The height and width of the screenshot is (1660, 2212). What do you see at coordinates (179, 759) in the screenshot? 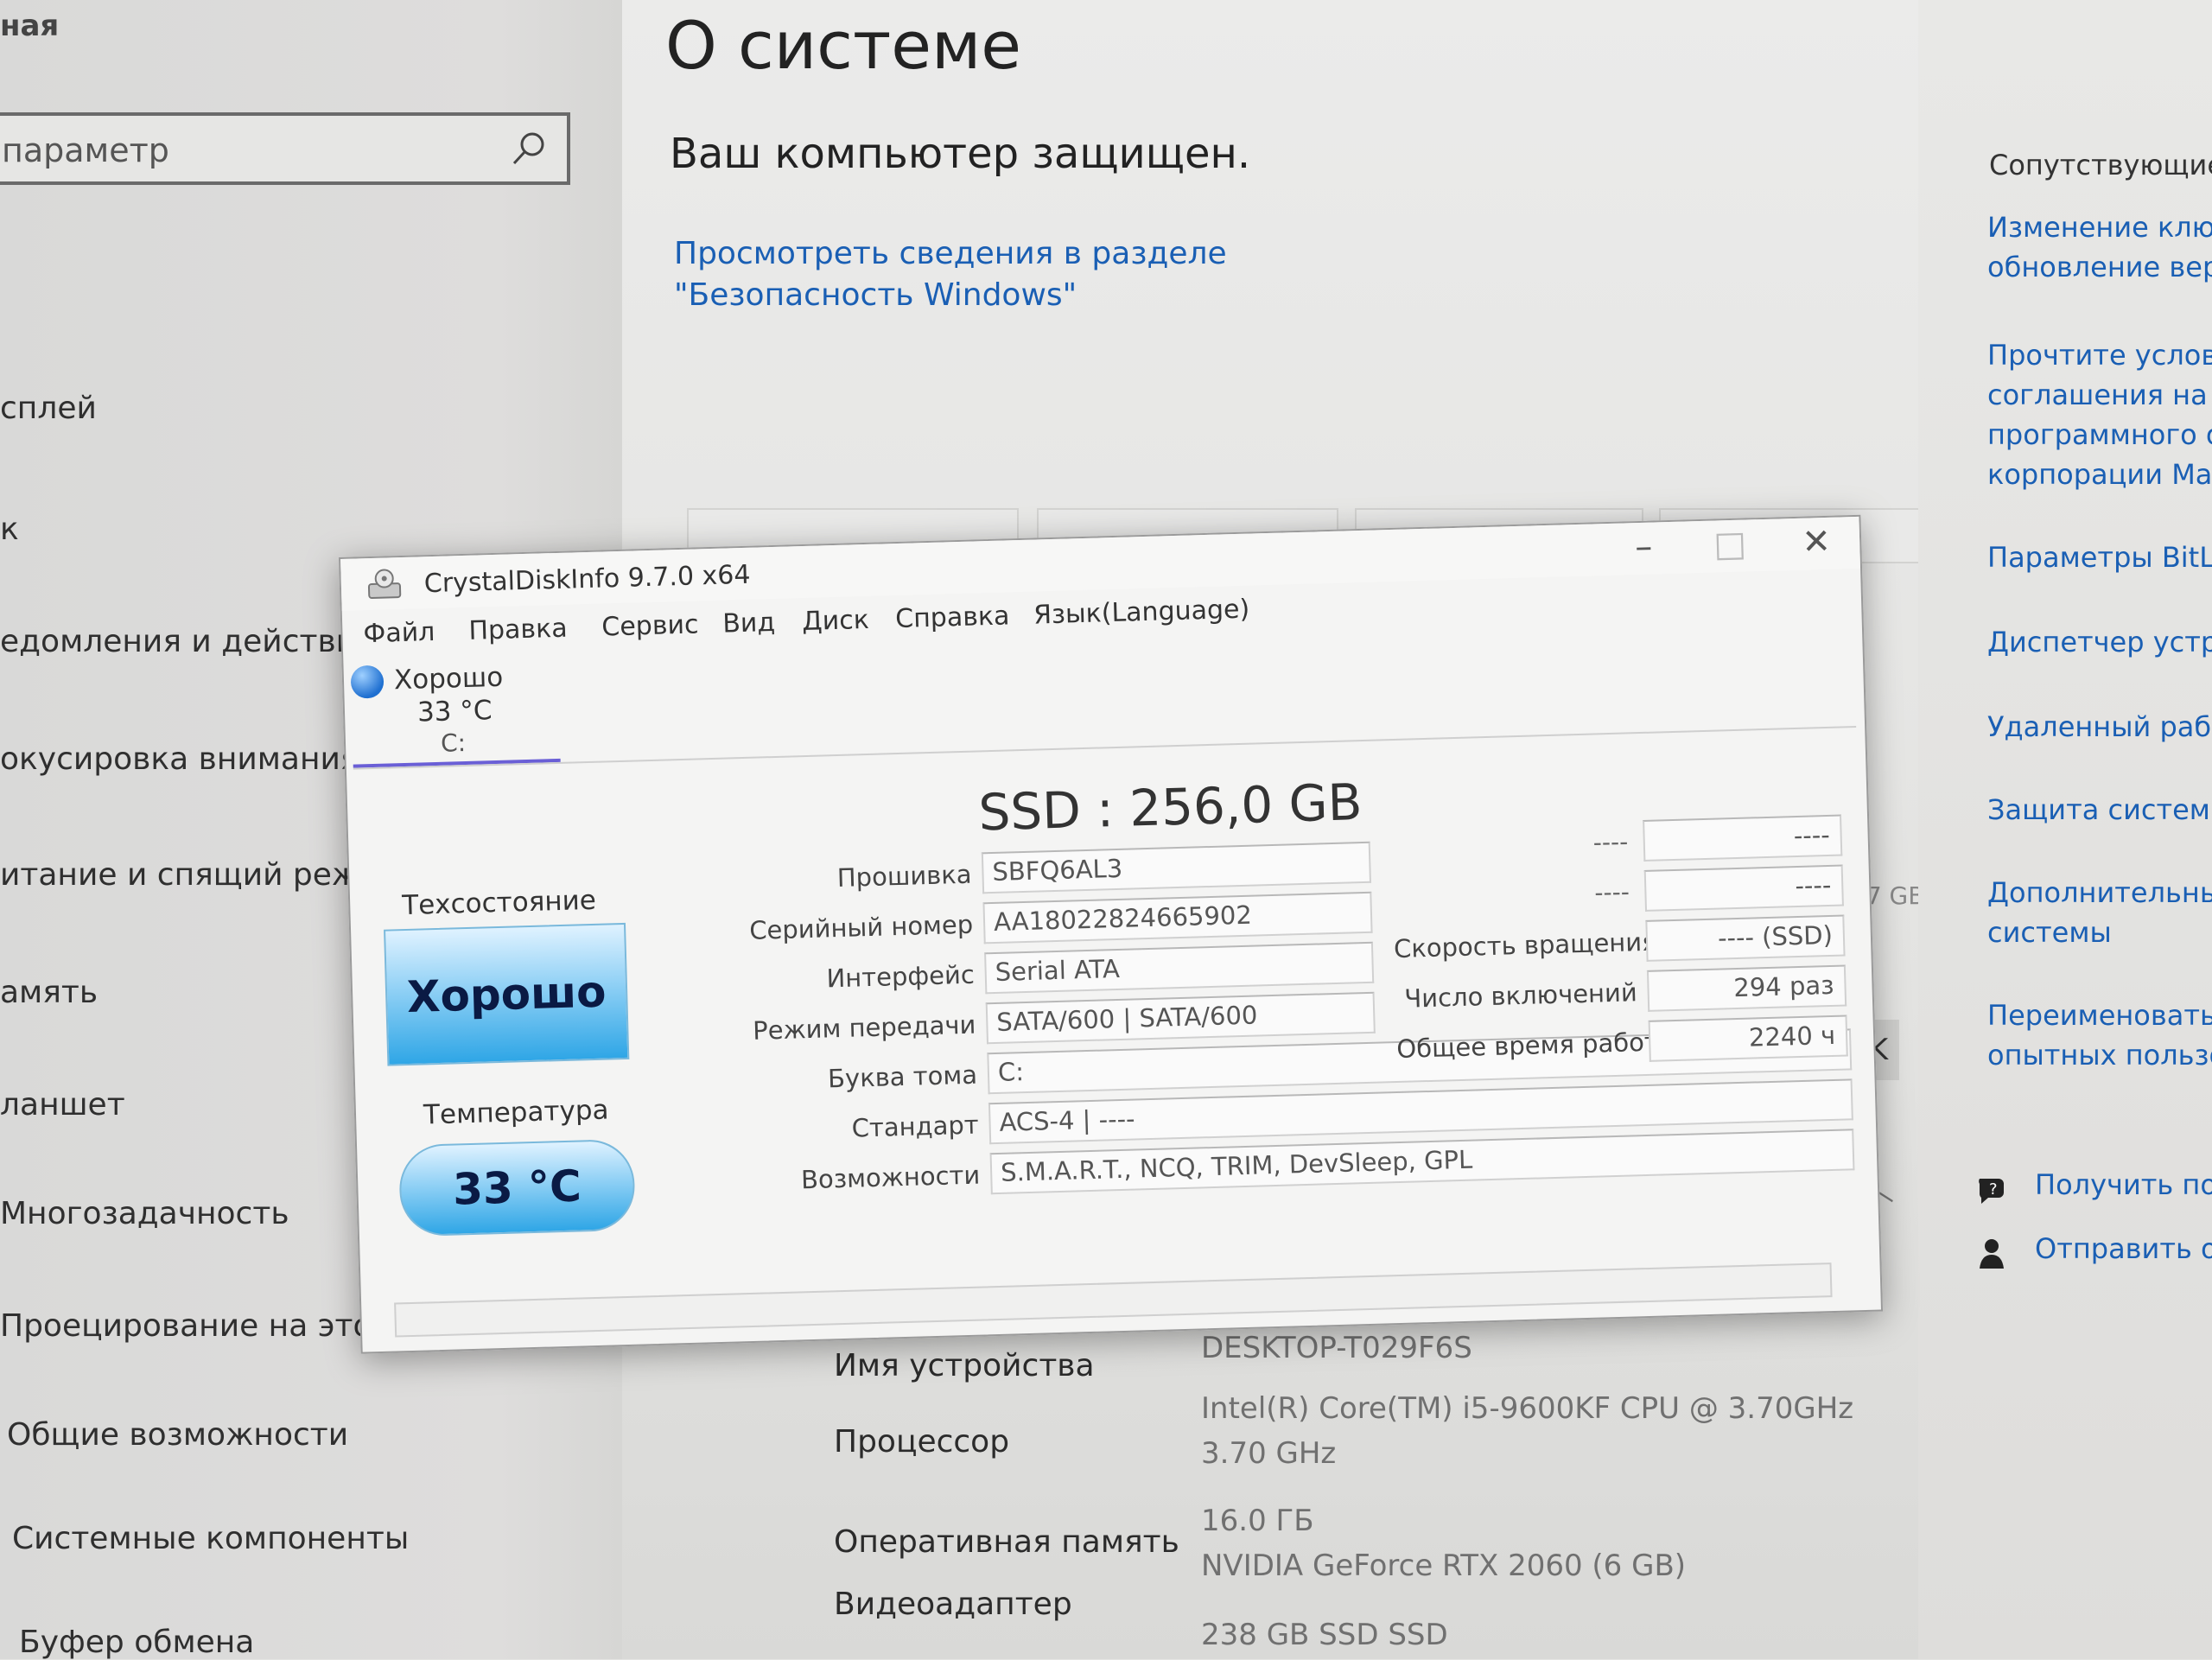
I see `sidebar-item-focus-assist: окусировка внимания` at bounding box center [179, 759].